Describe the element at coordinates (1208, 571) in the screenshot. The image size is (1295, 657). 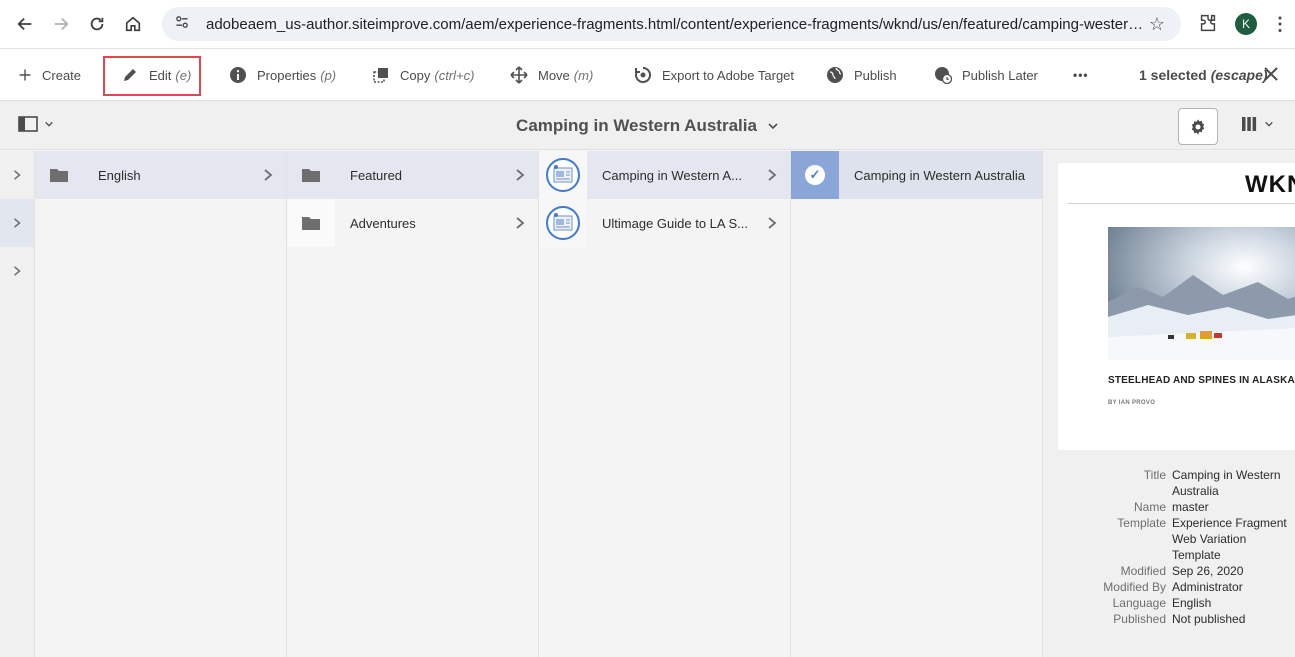
I see `meta-value: Sep 26, 2020` at that location.